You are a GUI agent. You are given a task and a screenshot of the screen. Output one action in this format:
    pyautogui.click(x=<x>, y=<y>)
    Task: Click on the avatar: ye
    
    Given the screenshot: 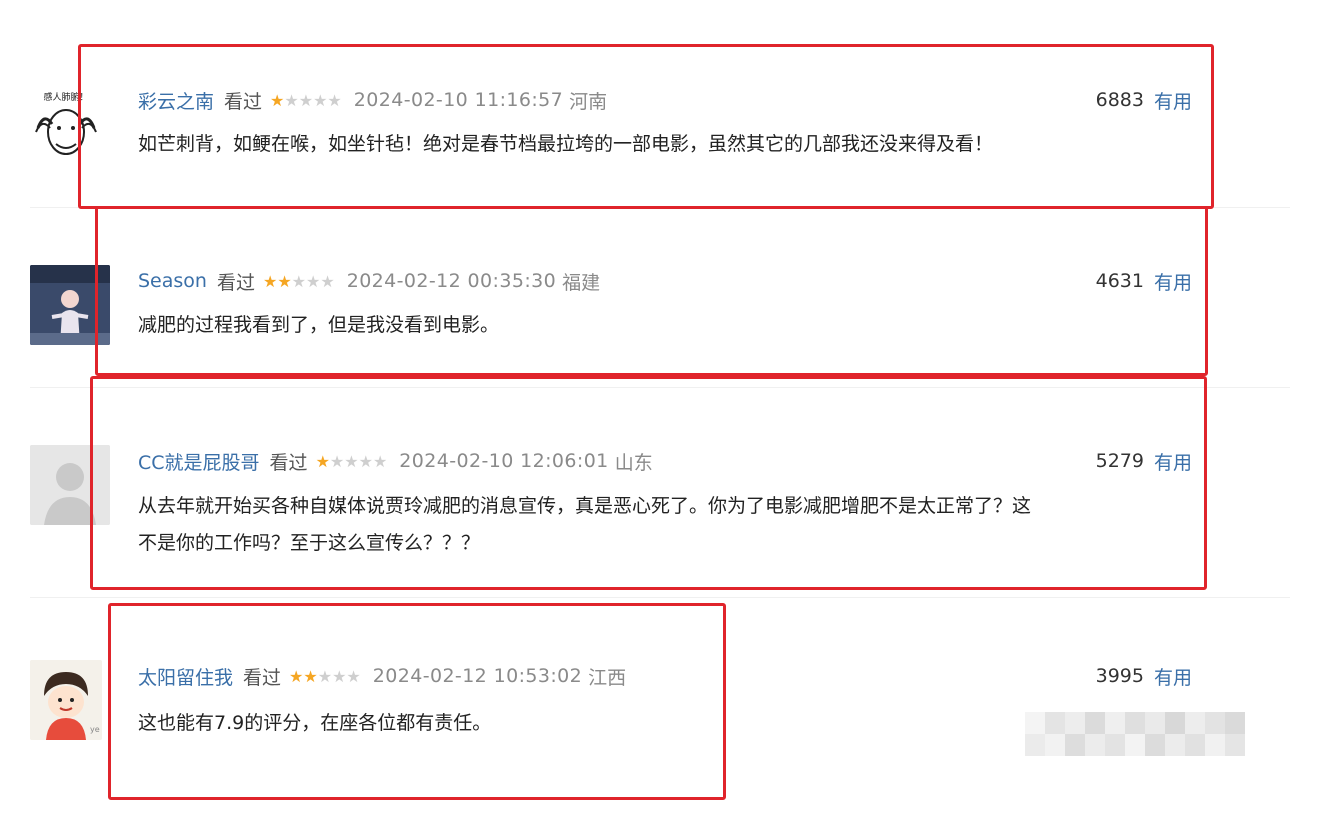 What is the action you would take?
    pyautogui.click(x=66, y=700)
    